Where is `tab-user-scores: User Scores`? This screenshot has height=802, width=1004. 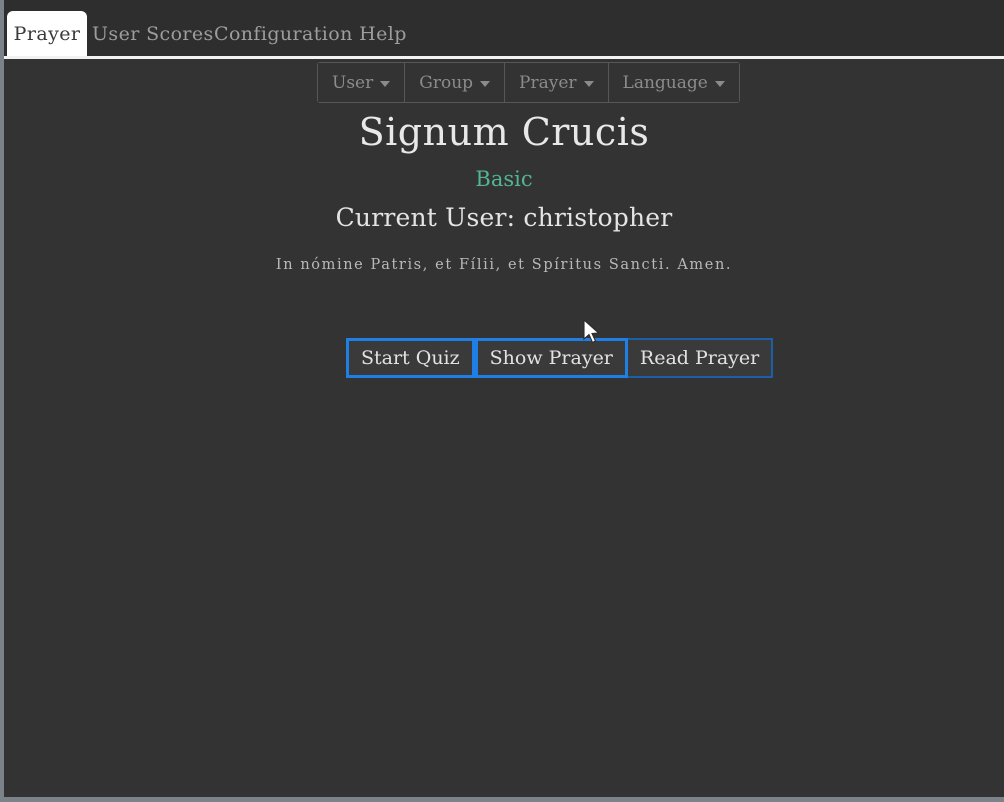 tab-user-scores: User Scores is located at coordinates (152, 34).